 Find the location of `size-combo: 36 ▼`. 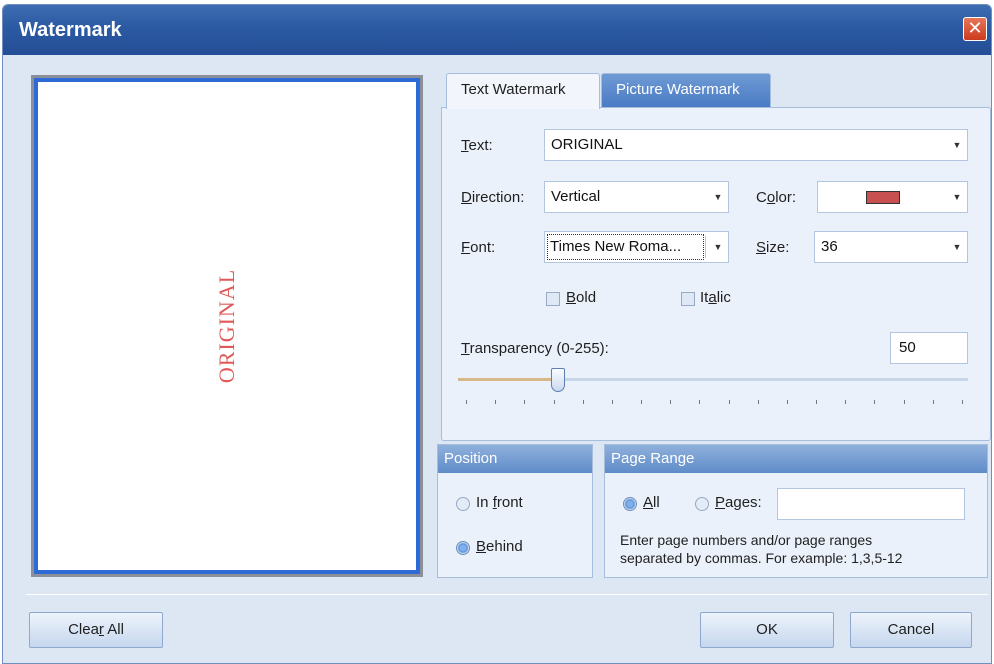

size-combo: 36 ▼ is located at coordinates (891, 247).